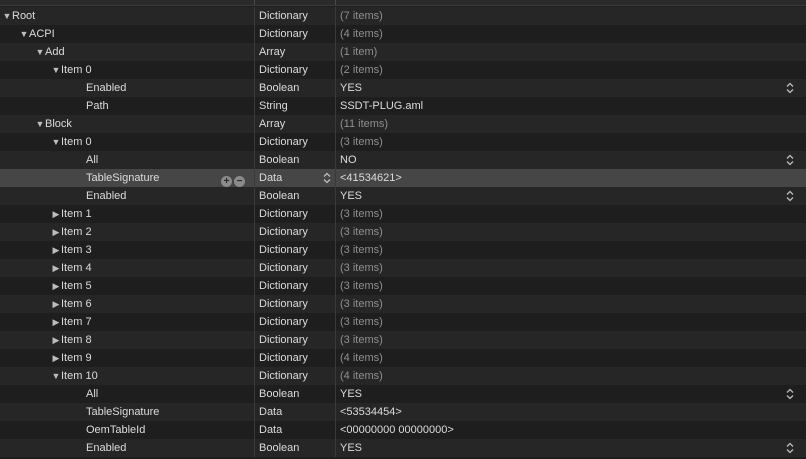  Describe the element at coordinates (403, 214) in the screenshot. I see `plist-row: ▶ Item 1 Dictionary (3 items)` at that location.